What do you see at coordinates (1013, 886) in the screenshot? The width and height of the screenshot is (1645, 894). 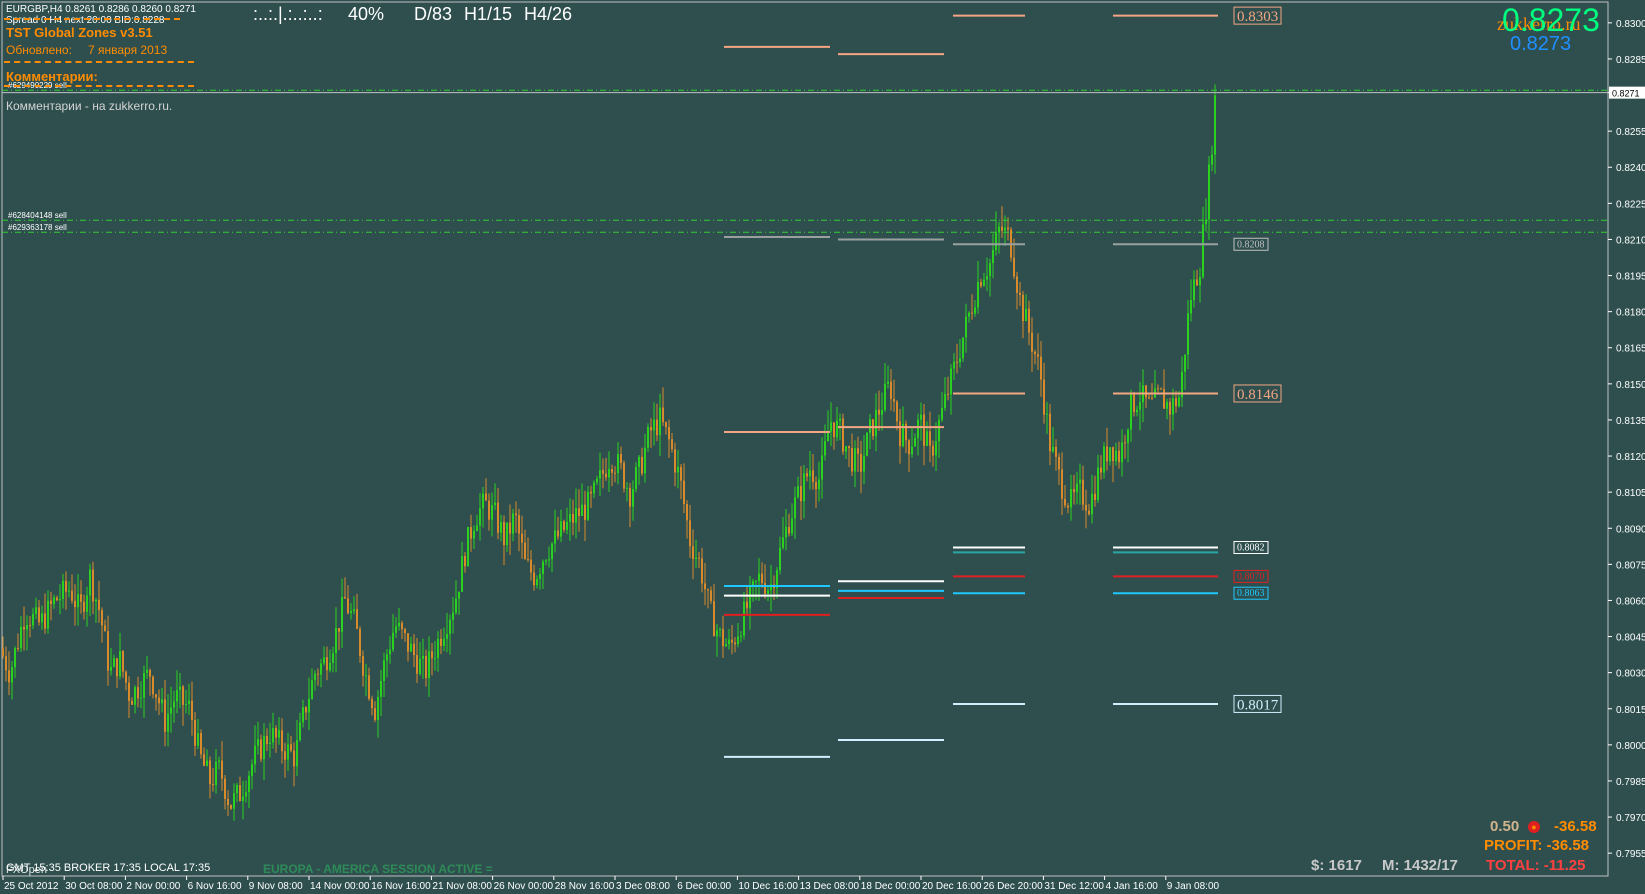 I see `x-axis-label: 26 Dec 20:00` at bounding box center [1013, 886].